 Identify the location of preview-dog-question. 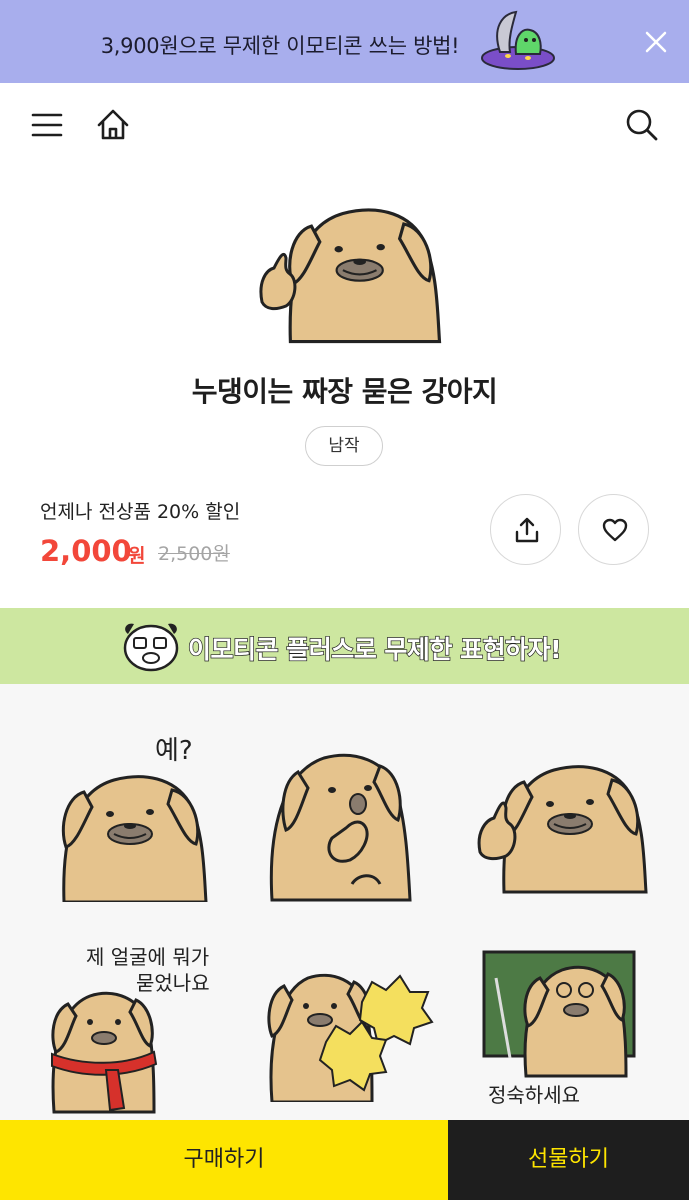
(134, 838).